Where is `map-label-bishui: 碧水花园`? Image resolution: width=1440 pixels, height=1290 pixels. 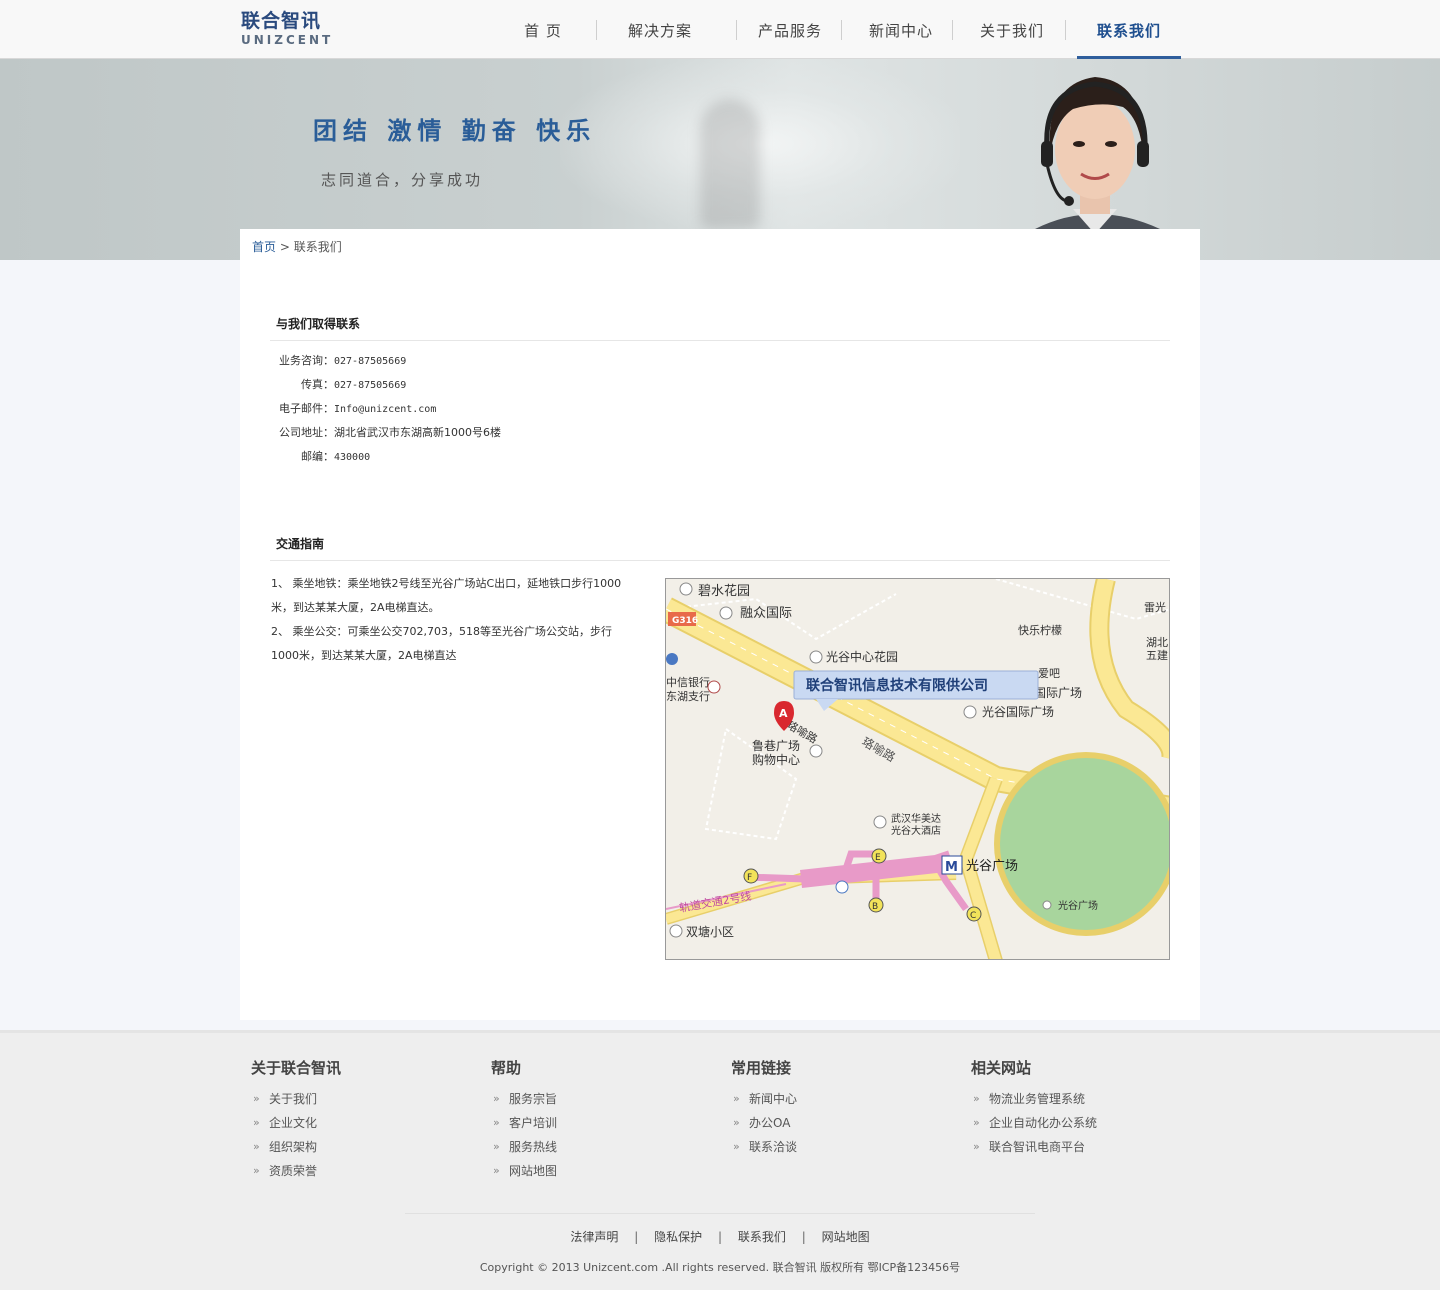 map-label-bishui: 碧水花园 is located at coordinates (724, 591).